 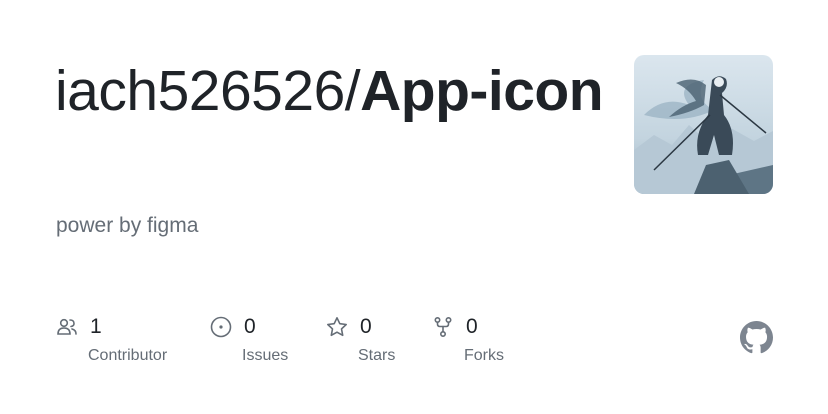 What do you see at coordinates (703, 124) in the screenshot?
I see `owner-avatar` at bounding box center [703, 124].